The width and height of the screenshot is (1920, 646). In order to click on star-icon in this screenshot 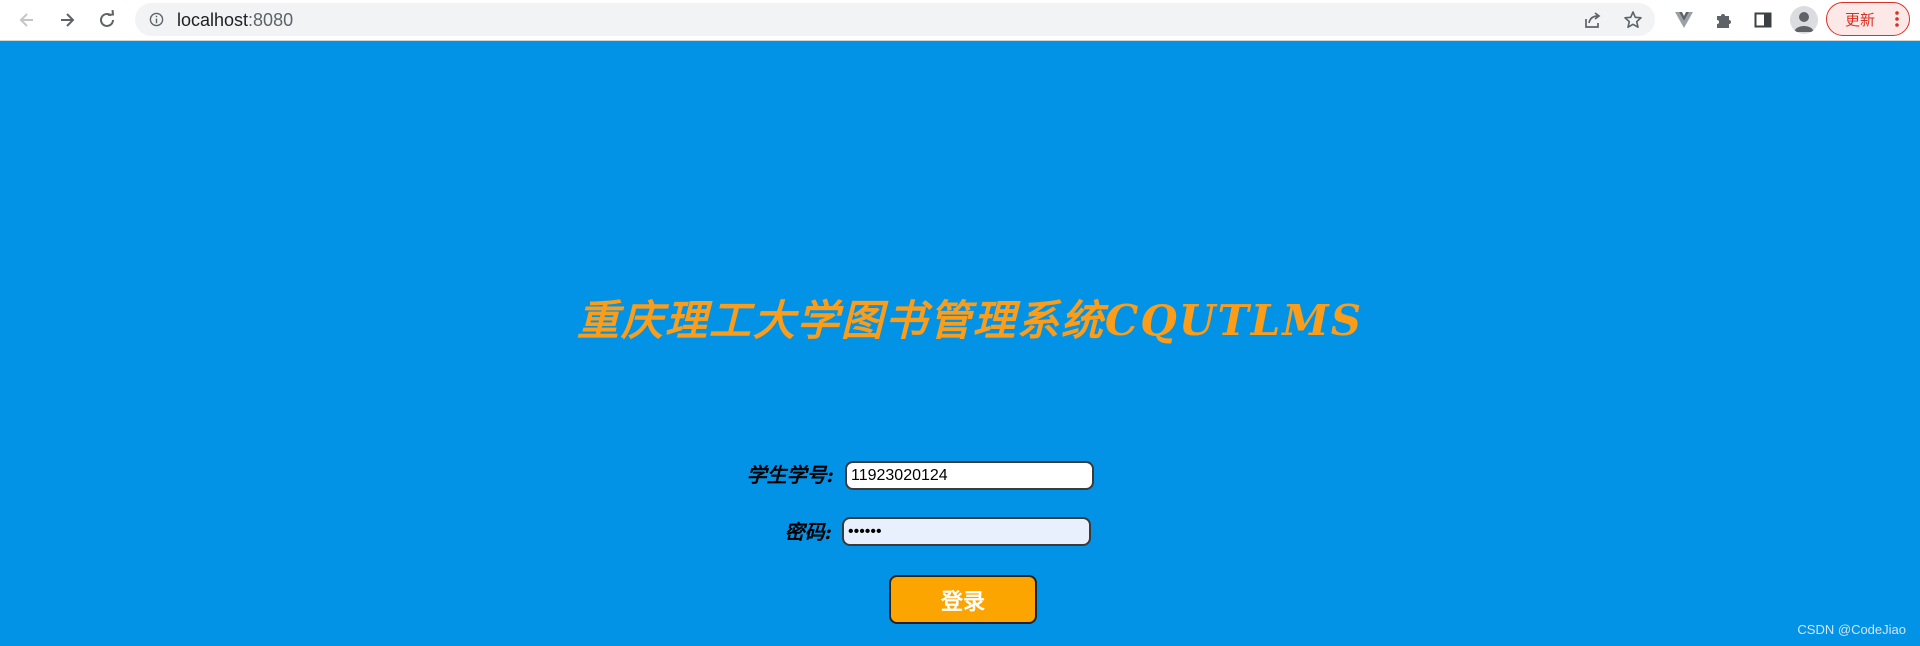, I will do `click(1633, 20)`.